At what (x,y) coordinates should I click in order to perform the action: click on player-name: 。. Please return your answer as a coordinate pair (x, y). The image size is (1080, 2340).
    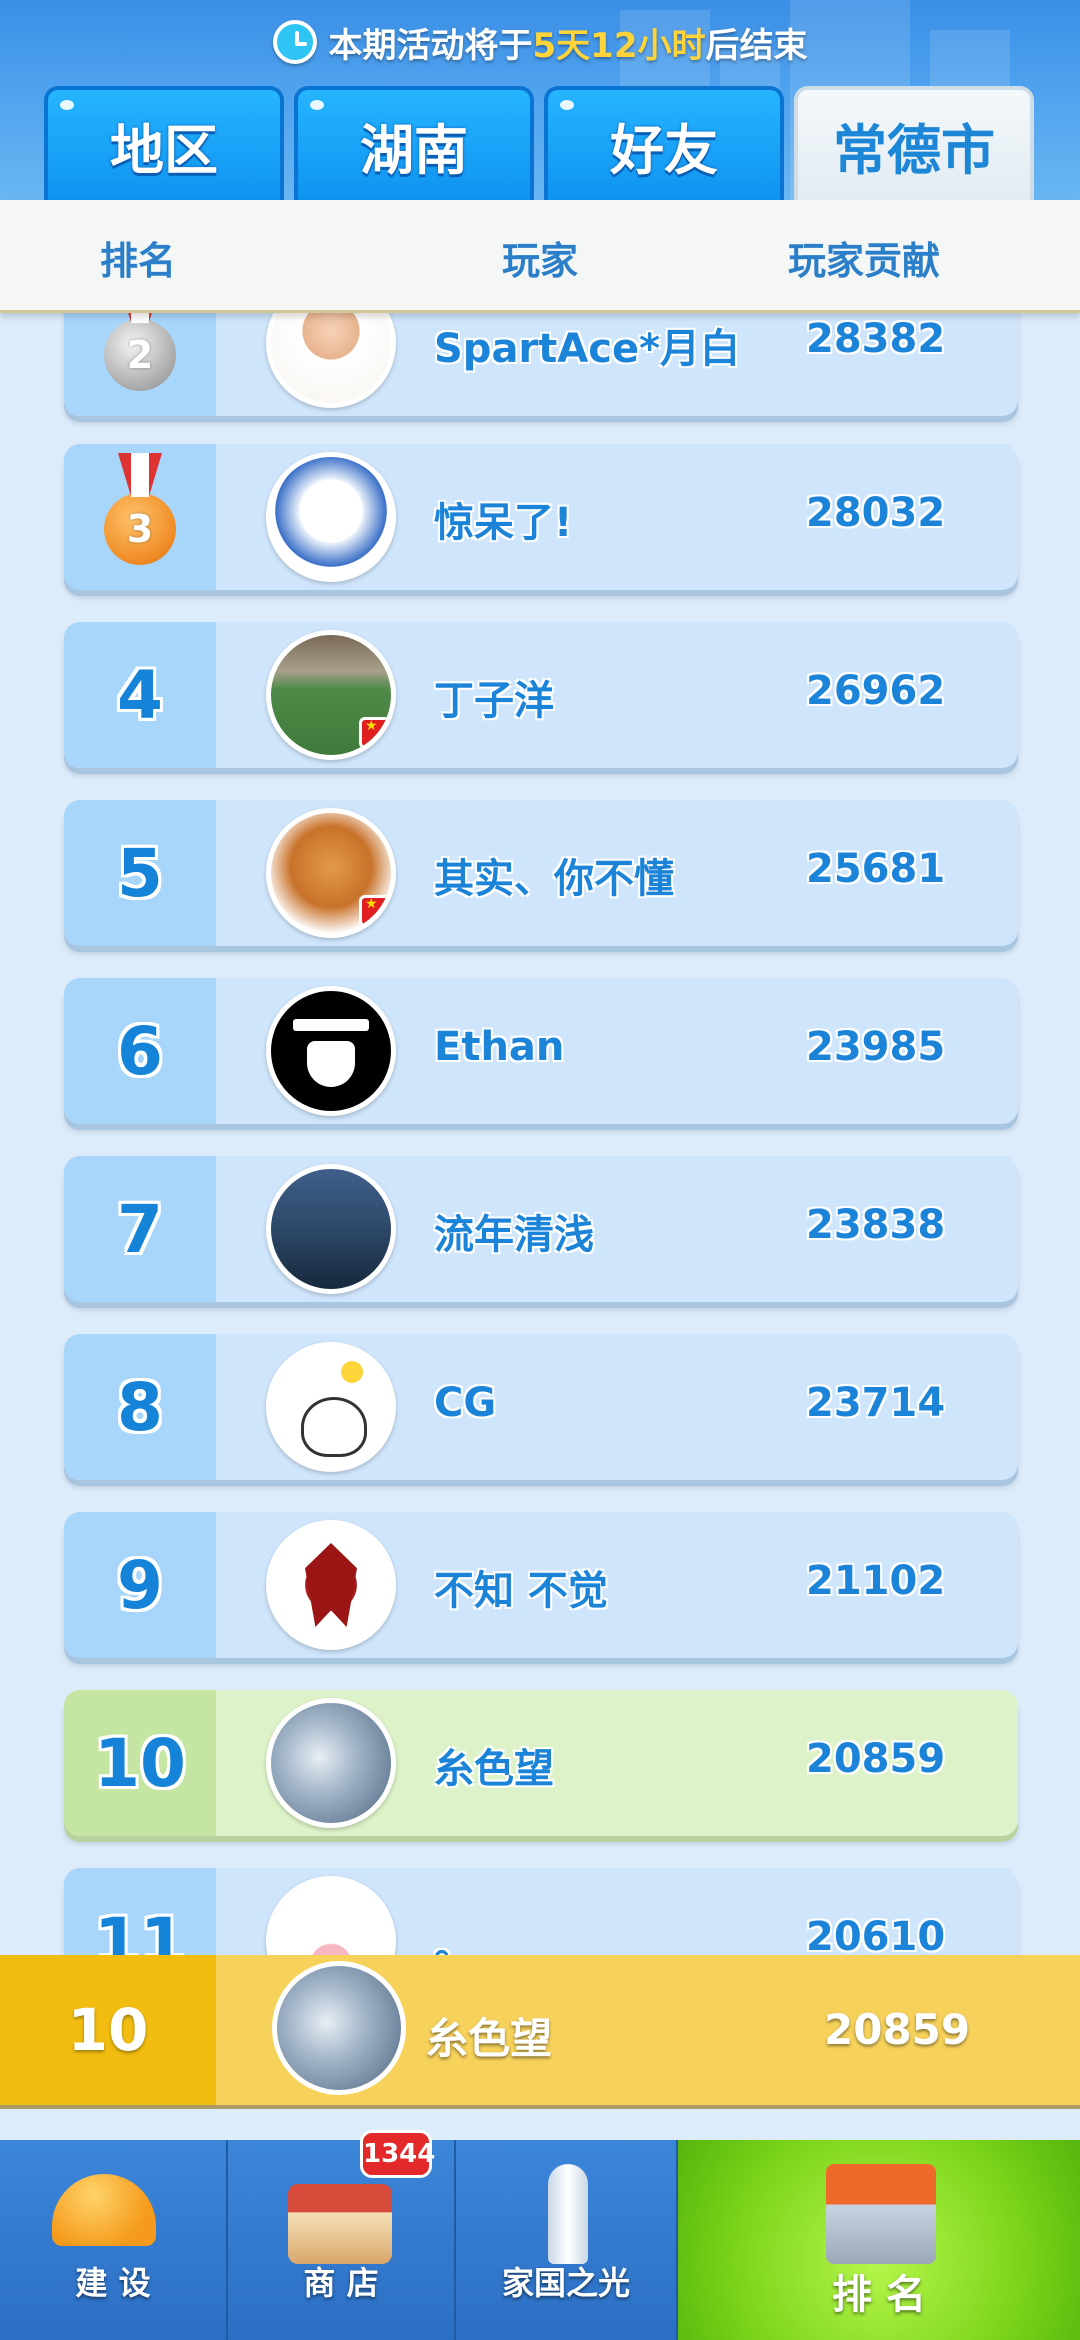
    Looking at the image, I should click on (454, 1939).